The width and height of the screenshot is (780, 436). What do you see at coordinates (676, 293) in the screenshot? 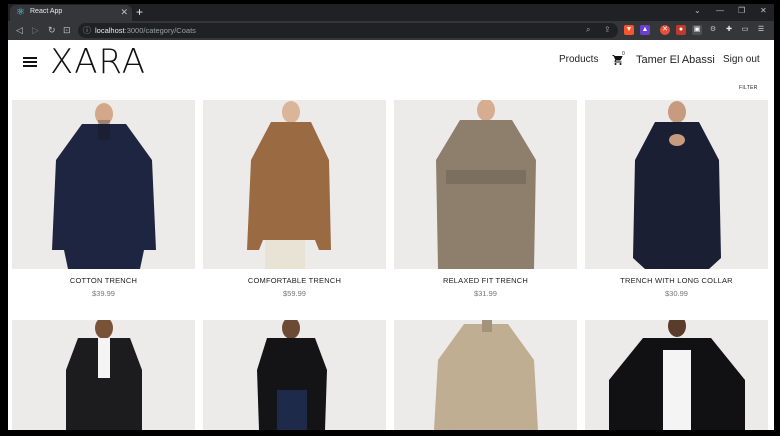
I see `product-price: $30.99` at bounding box center [676, 293].